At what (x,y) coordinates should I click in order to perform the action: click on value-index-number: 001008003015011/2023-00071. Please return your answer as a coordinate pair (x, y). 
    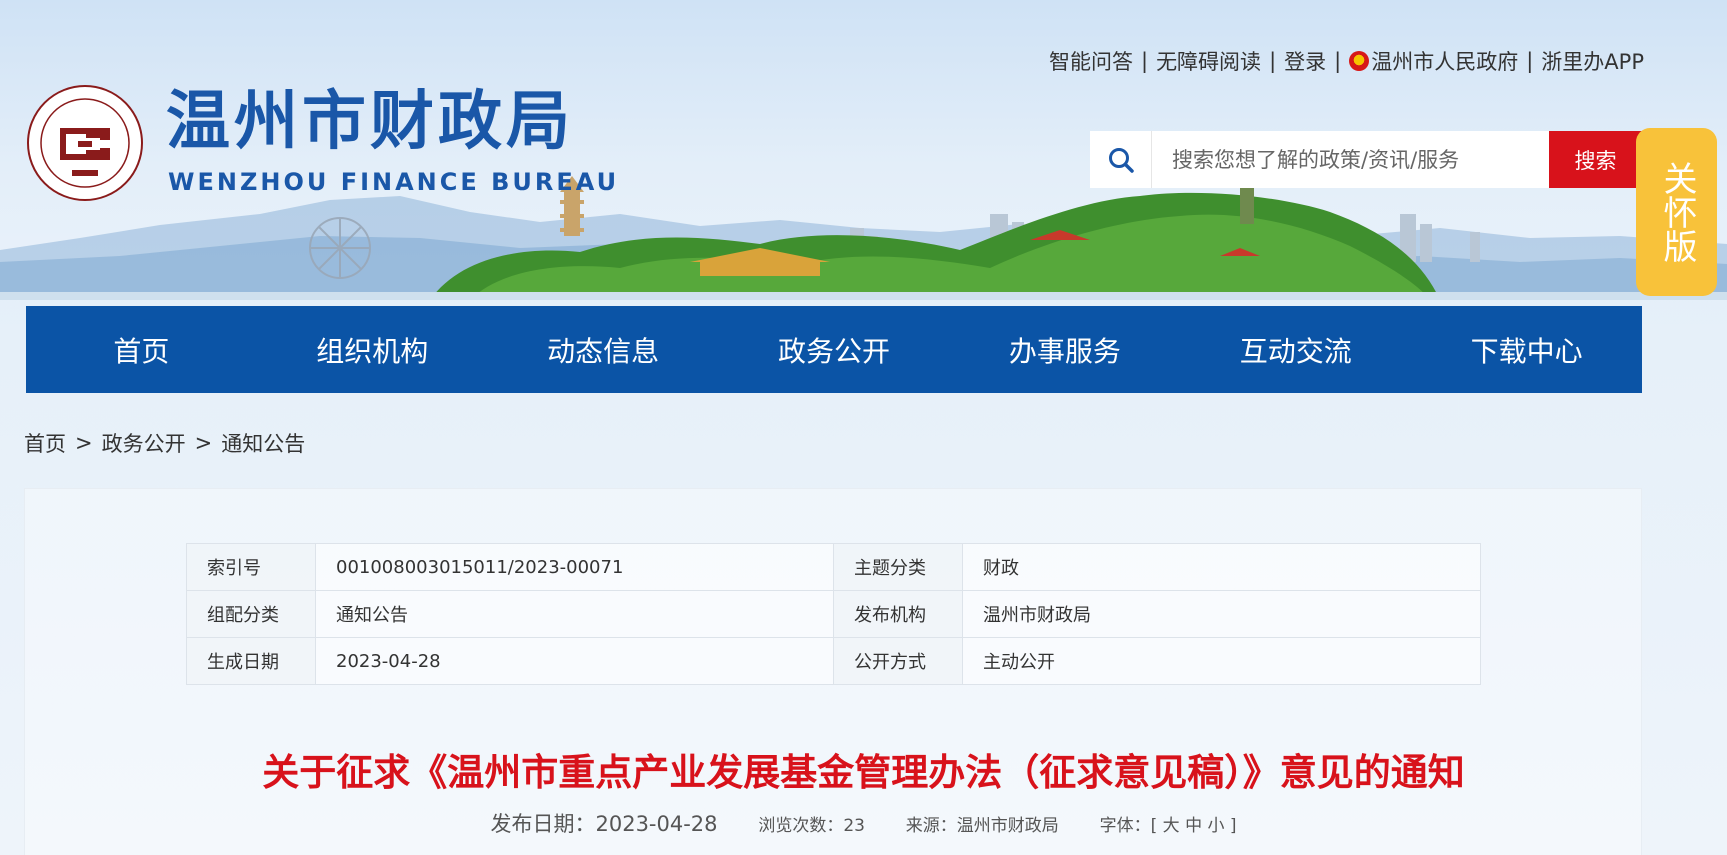
    Looking at the image, I should click on (574, 567).